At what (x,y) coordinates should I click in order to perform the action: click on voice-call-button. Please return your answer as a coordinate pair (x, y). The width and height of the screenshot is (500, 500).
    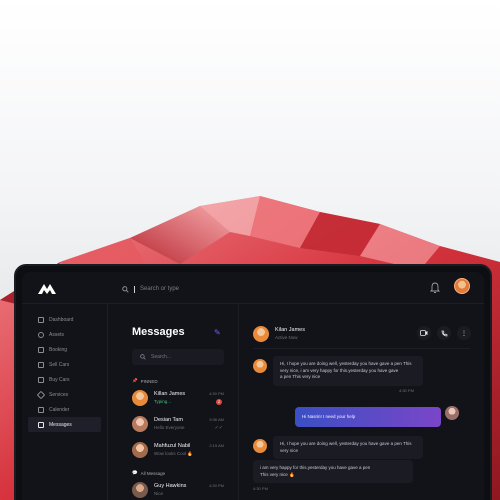
    Looking at the image, I should click on (444, 333).